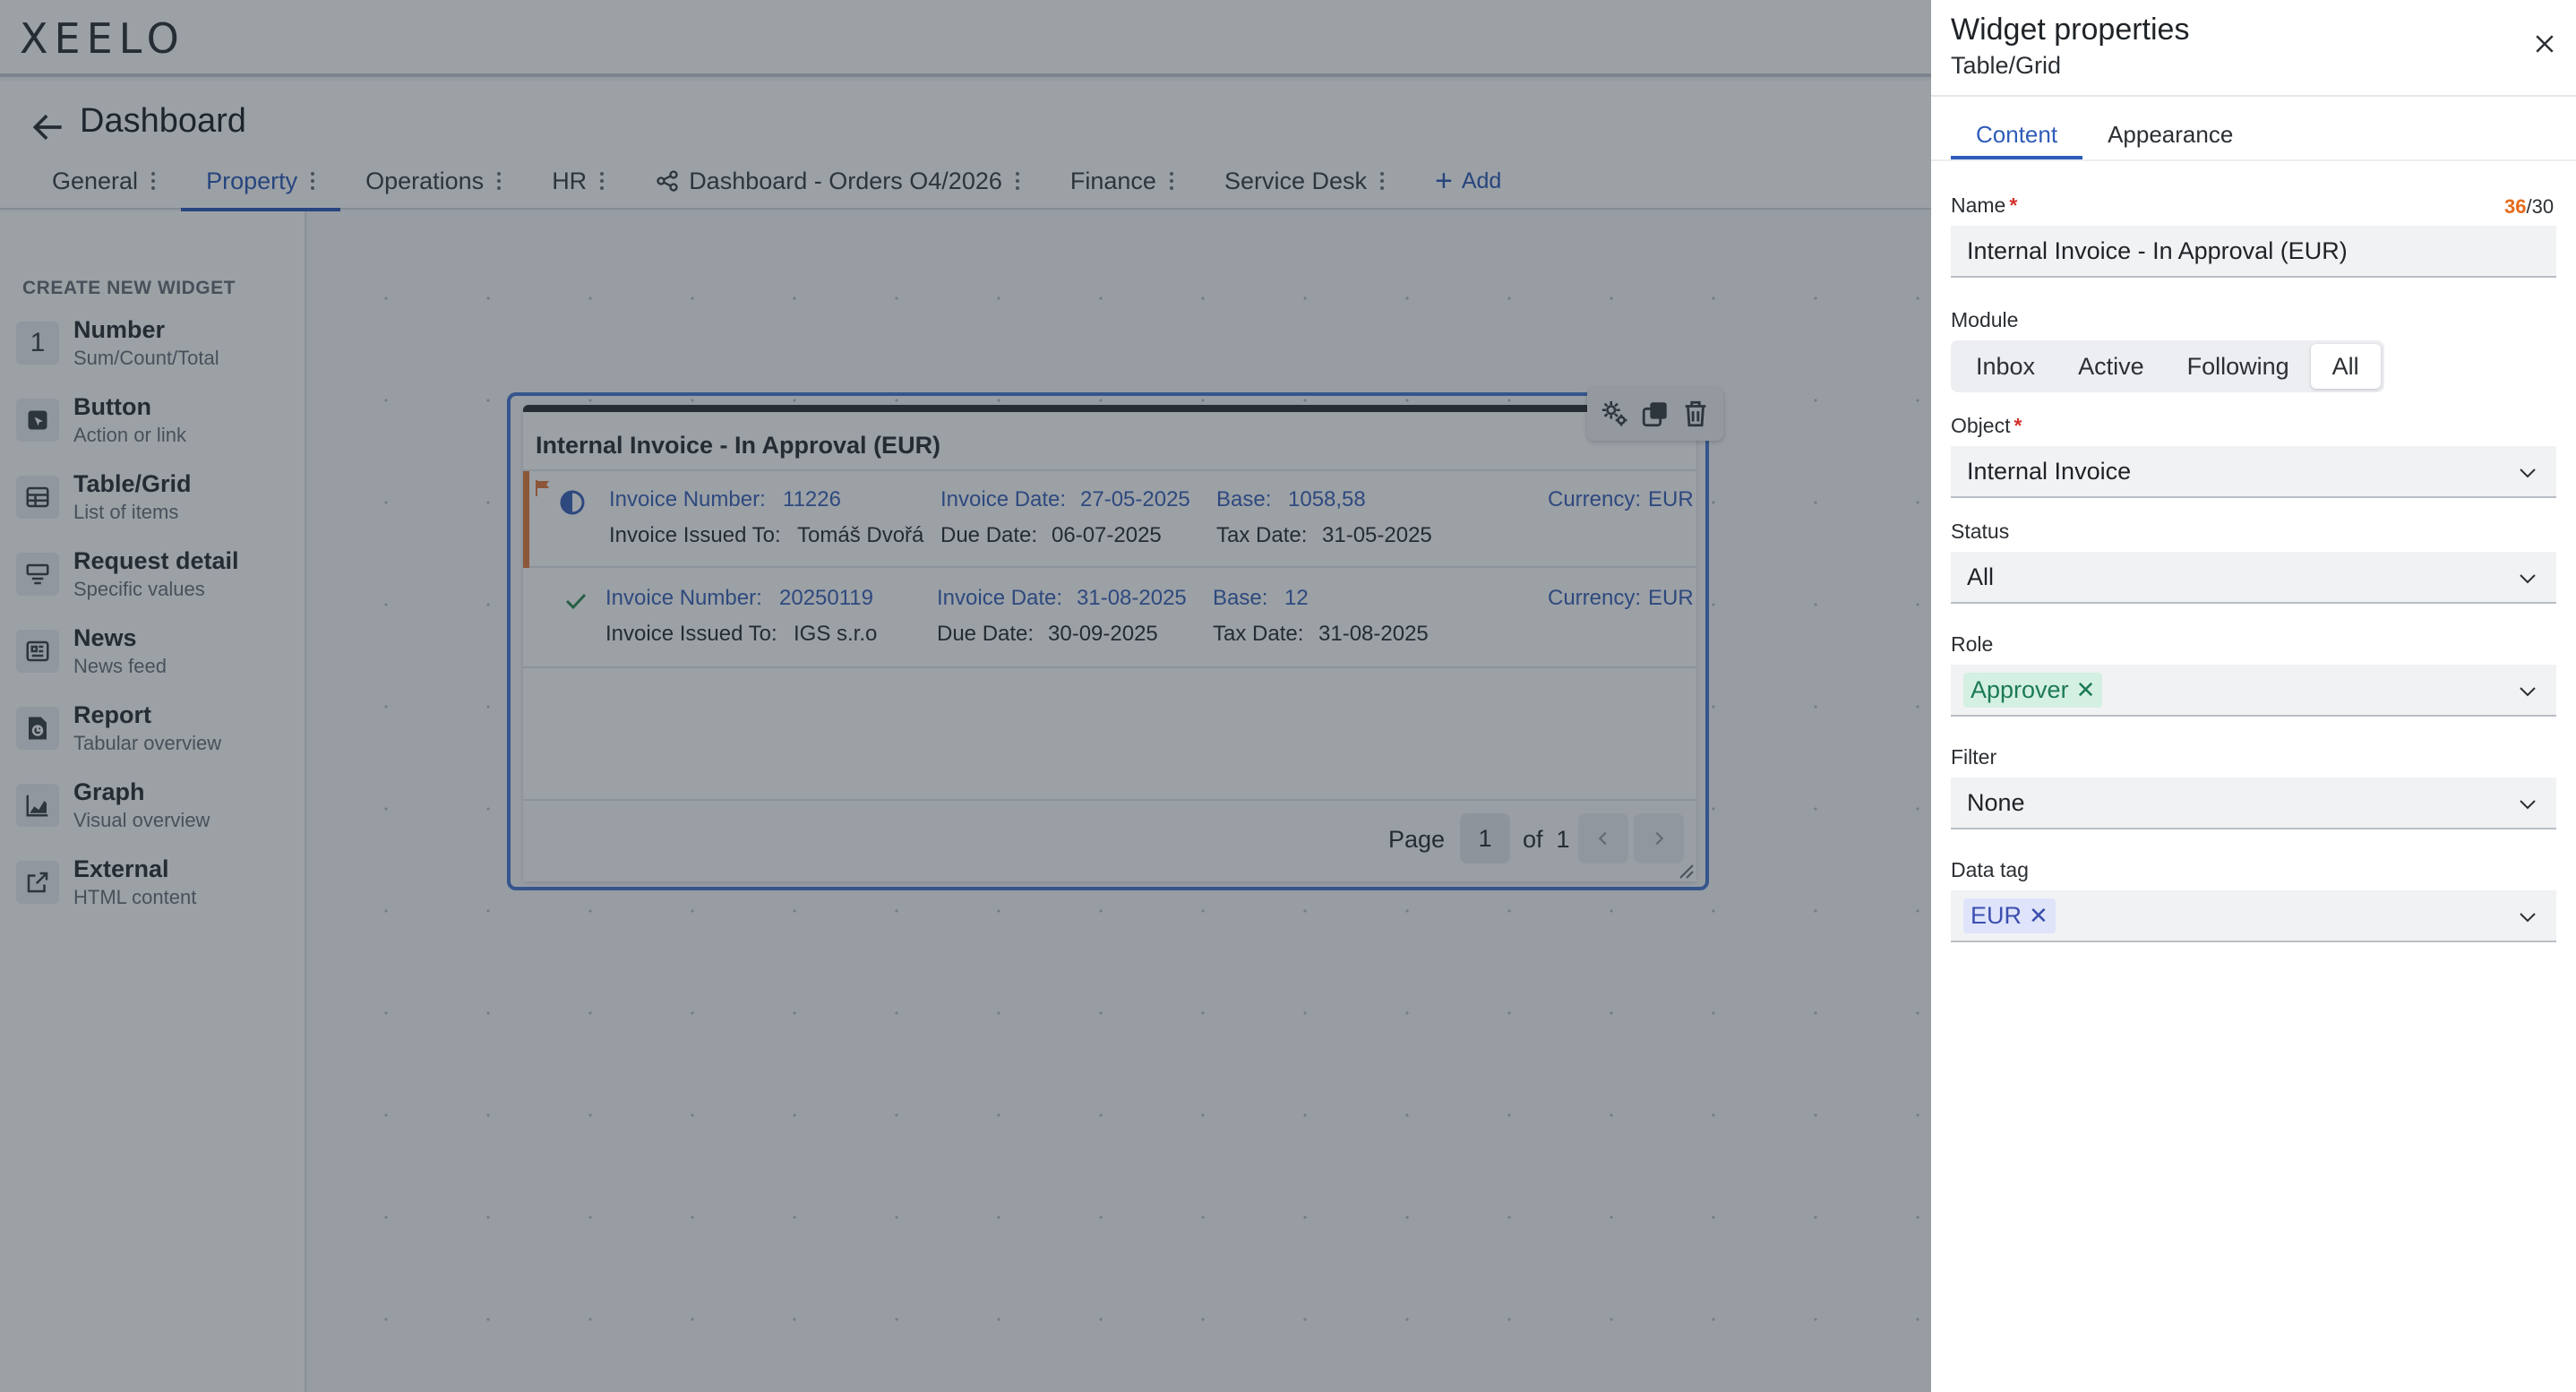 The width and height of the screenshot is (2576, 1392). I want to click on role-chip: Approver ✕, so click(2033, 690).